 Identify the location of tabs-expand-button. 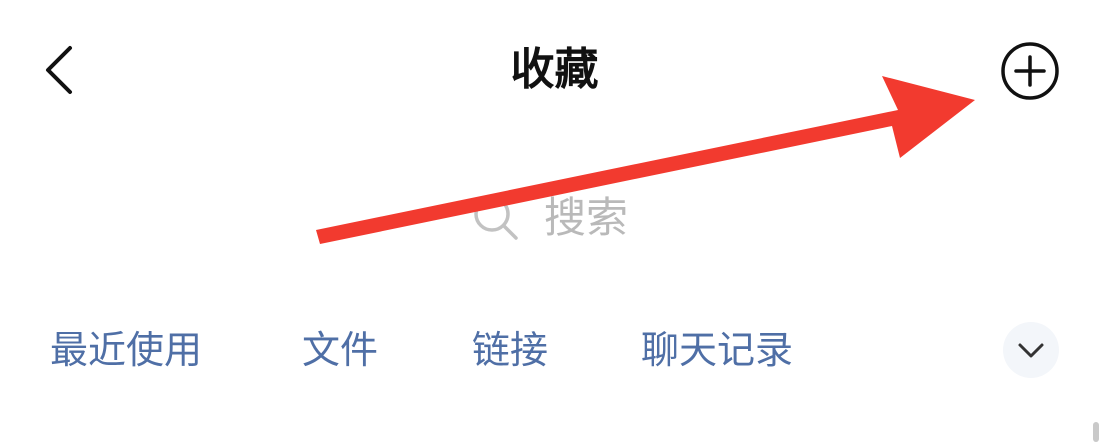
(1031, 350).